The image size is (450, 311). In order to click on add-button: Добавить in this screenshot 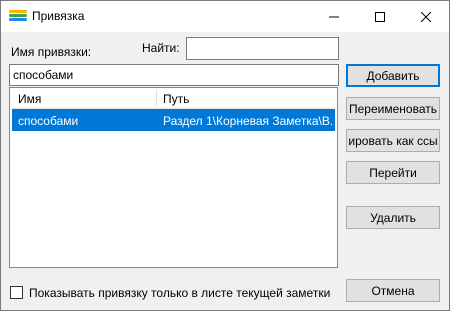, I will do `click(393, 75)`.